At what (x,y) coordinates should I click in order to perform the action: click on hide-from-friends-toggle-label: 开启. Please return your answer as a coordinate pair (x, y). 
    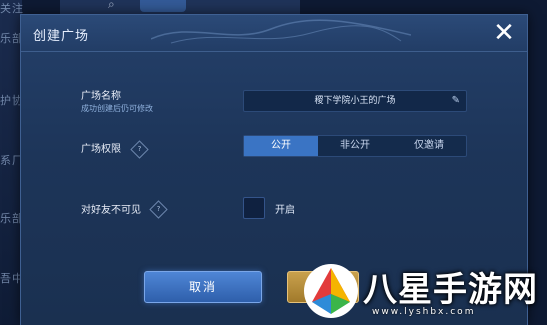
    Looking at the image, I should click on (285, 210).